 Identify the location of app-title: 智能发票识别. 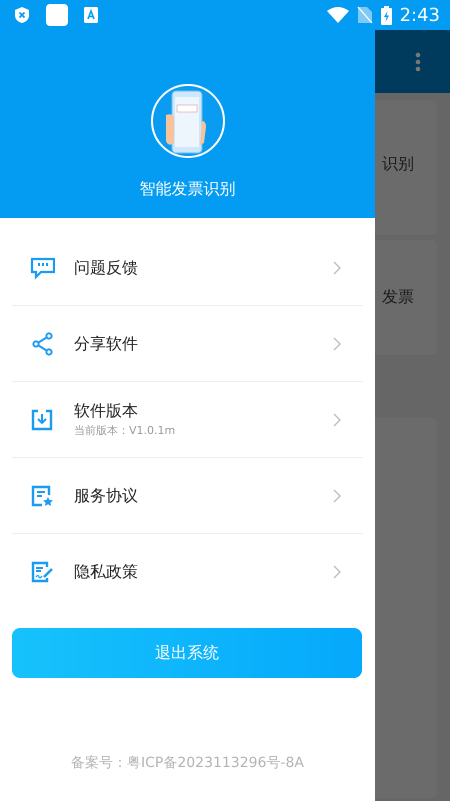
(187, 189).